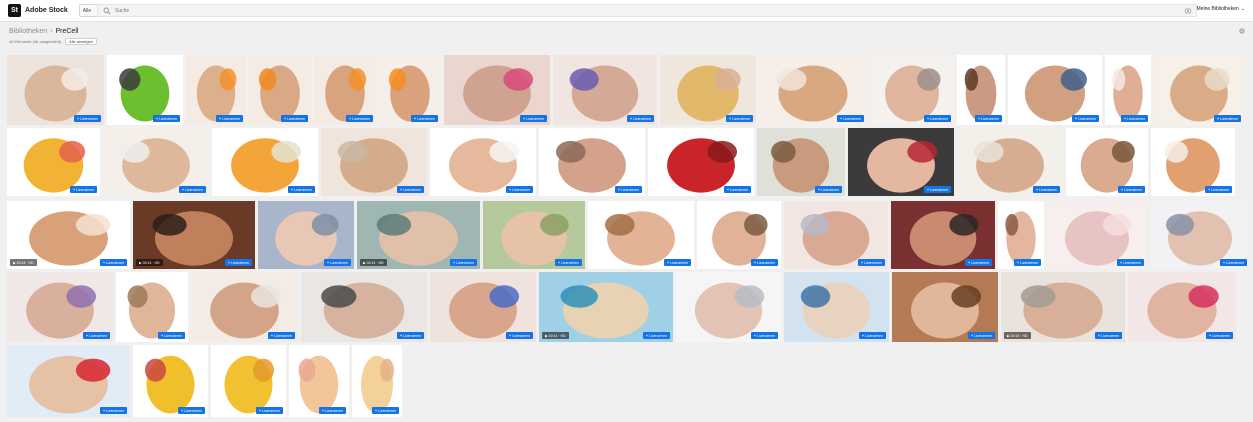 This screenshot has width=1253, height=422. Describe the element at coordinates (813, 90) in the screenshot. I see `asset-tile-legs-shaving: + Lizenzieren` at that location.